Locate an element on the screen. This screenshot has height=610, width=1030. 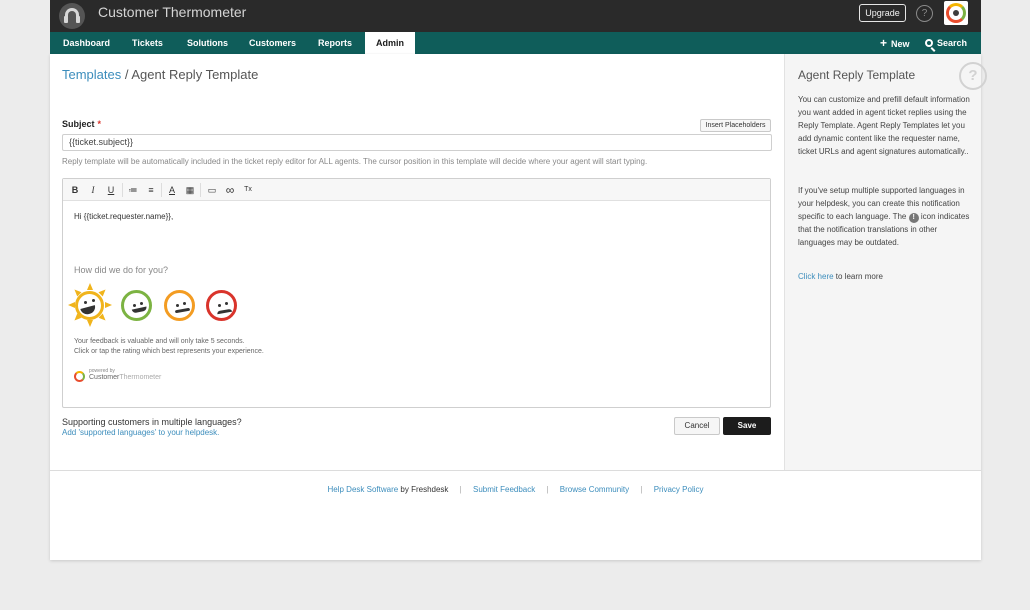
app-title: Customer Thermometer is located at coordinates (172, 12).